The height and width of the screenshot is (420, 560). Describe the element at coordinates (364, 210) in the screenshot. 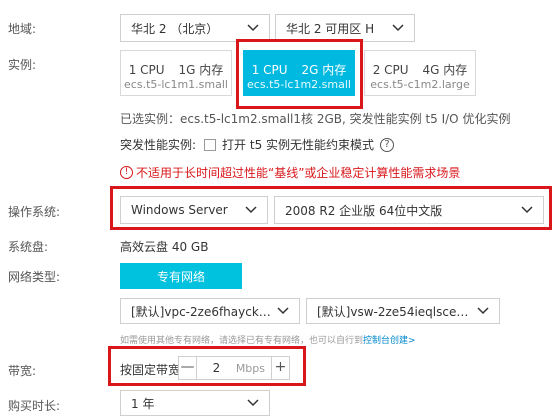

I see `os-version-value: 2008 R2 企业版 64位中文版` at that location.